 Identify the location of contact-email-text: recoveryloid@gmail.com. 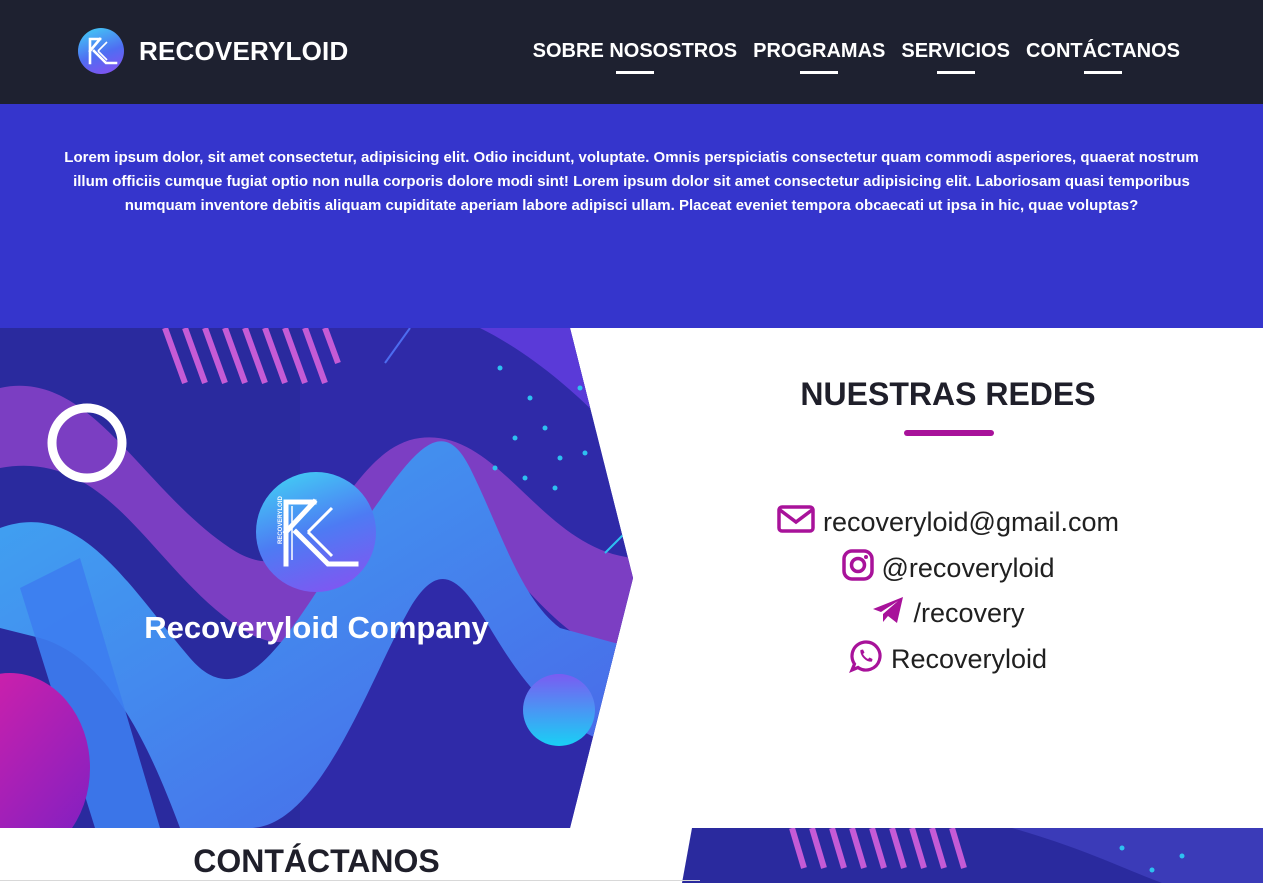
(971, 522).